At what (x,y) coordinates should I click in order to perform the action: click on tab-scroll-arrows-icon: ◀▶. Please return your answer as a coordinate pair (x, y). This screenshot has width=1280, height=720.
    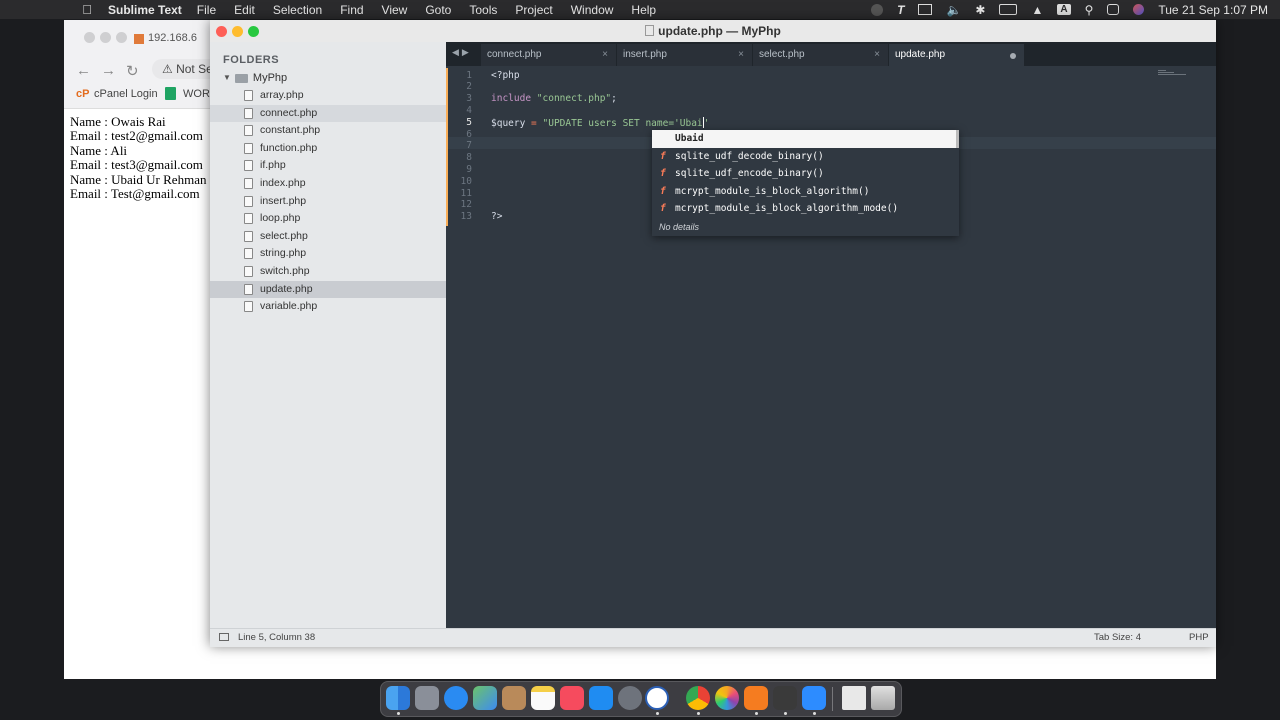
    Looking at the image, I should click on (462, 52).